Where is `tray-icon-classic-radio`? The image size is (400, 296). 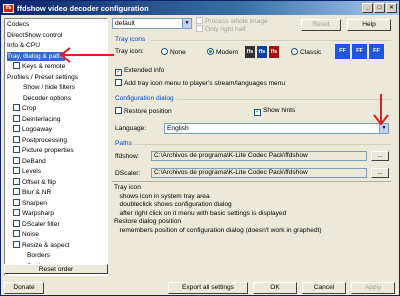 tray-icon-classic-radio is located at coordinates (294, 51).